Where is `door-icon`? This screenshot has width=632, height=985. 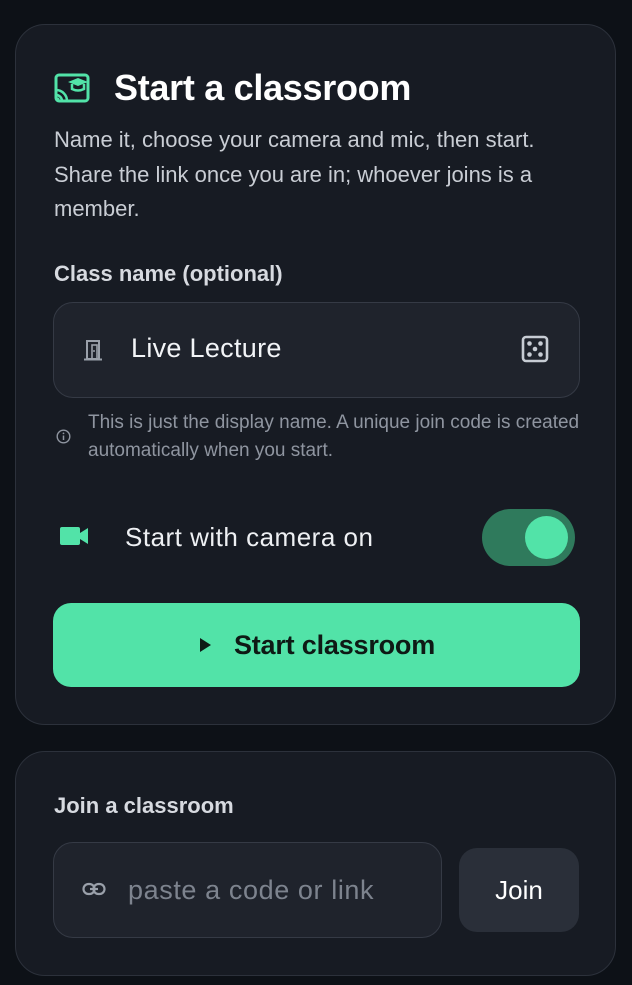 door-icon is located at coordinates (93, 350).